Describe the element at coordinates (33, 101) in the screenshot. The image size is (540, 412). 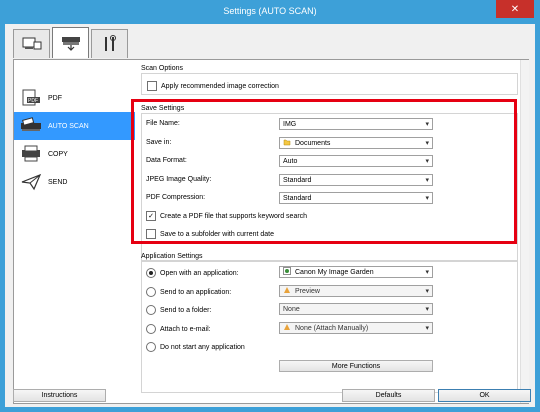
I see `svg-text: PDF` at that location.